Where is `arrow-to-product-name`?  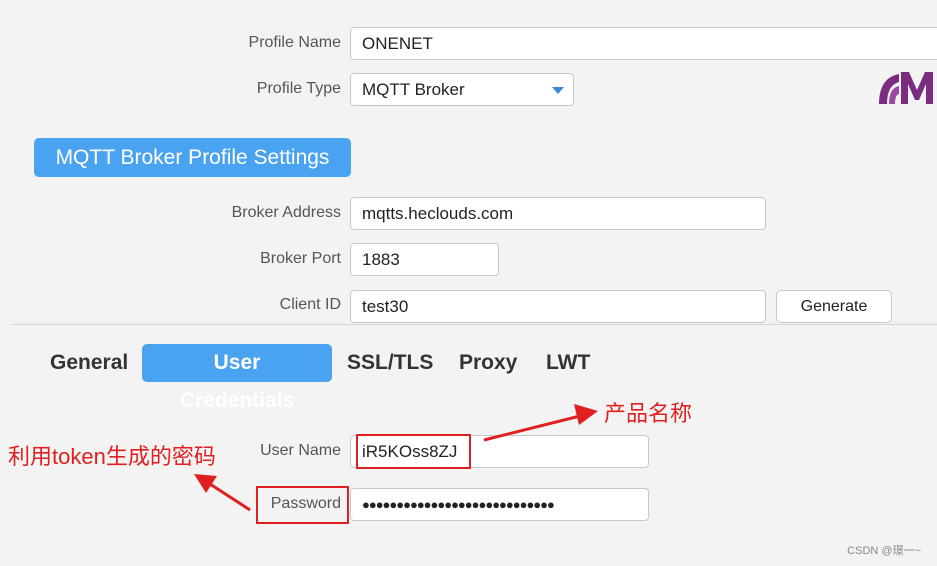
arrow-to-product-name is located at coordinates (540, 423).